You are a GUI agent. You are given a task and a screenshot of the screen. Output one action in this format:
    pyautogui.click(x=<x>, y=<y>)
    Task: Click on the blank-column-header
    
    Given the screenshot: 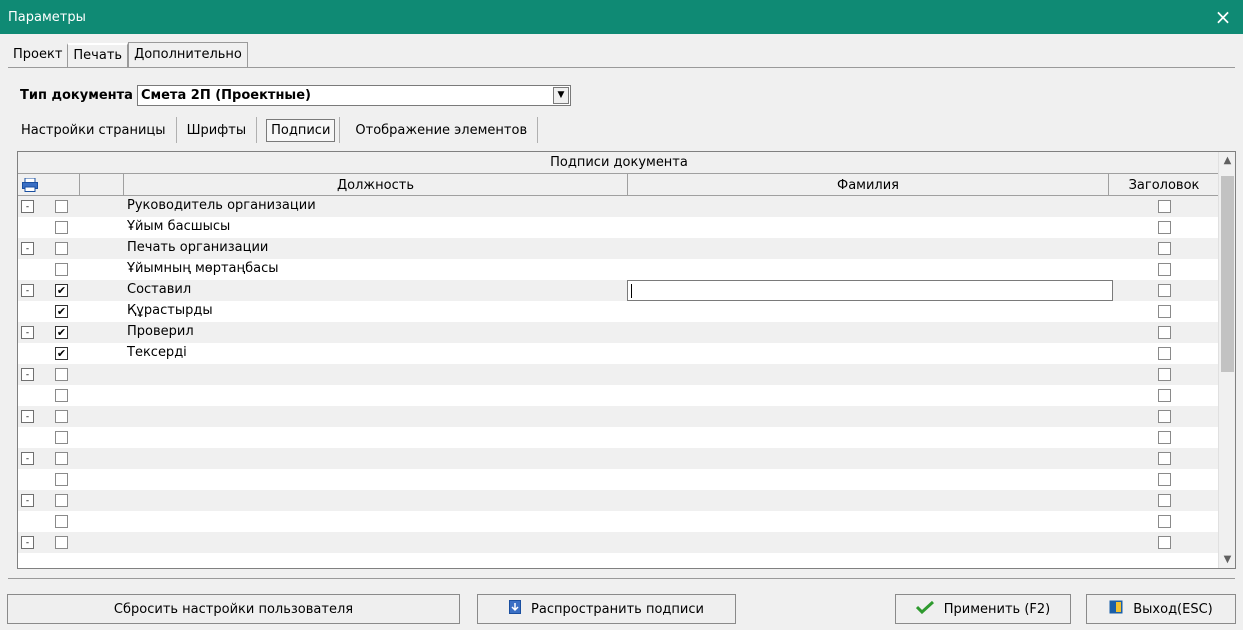 What is the action you would take?
    pyautogui.click(x=102, y=185)
    